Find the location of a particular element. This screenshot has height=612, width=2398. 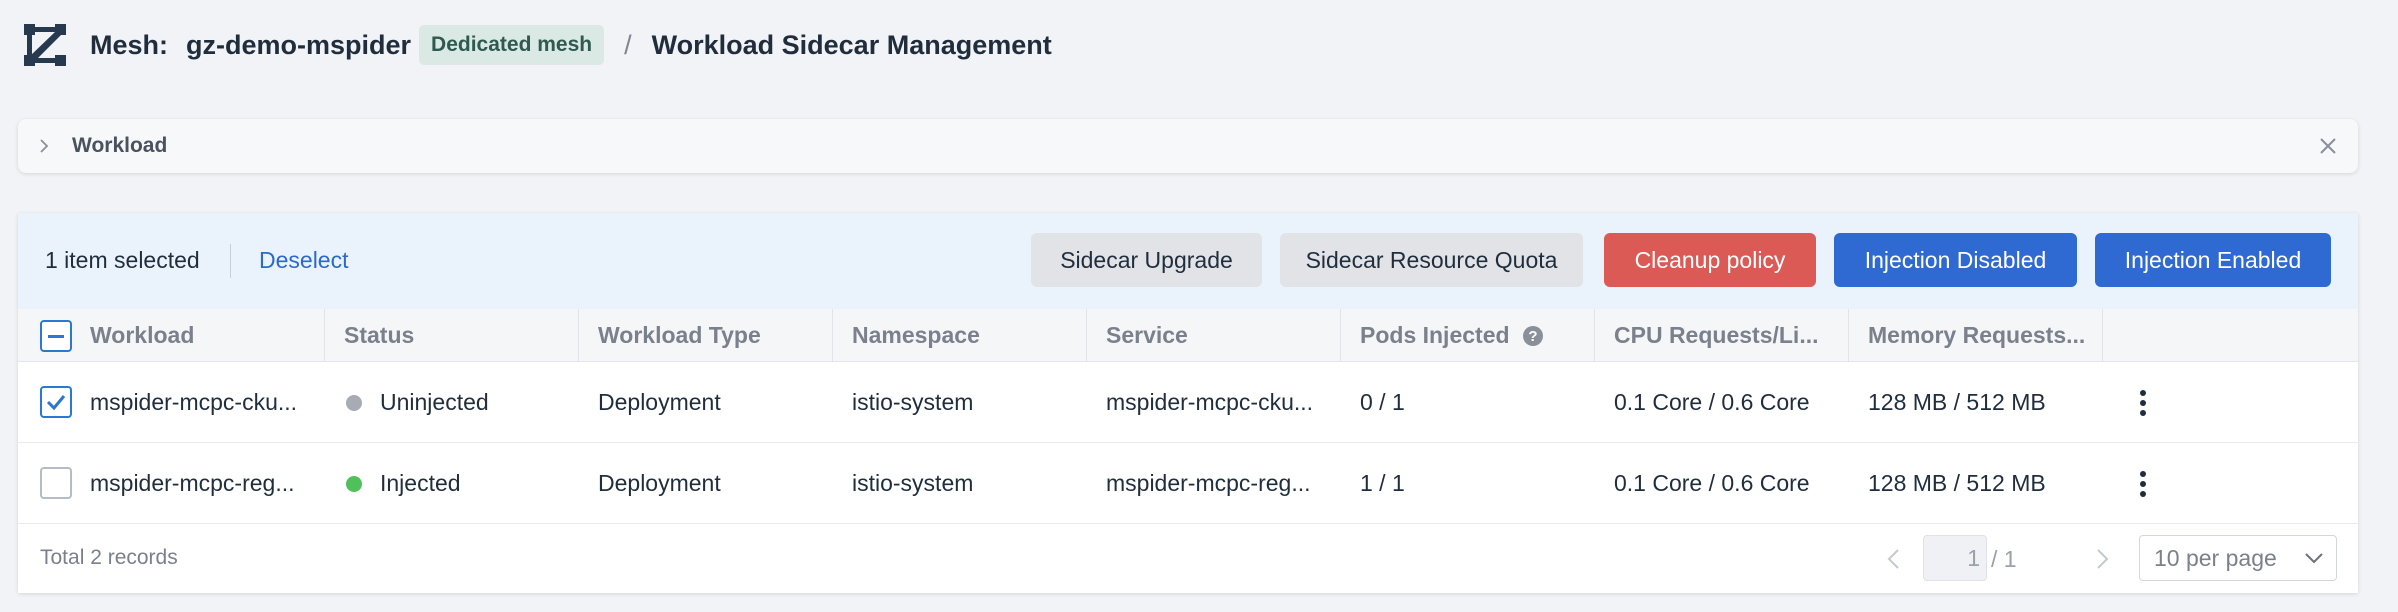

status-cell: Uninjected is located at coordinates (417, 402).